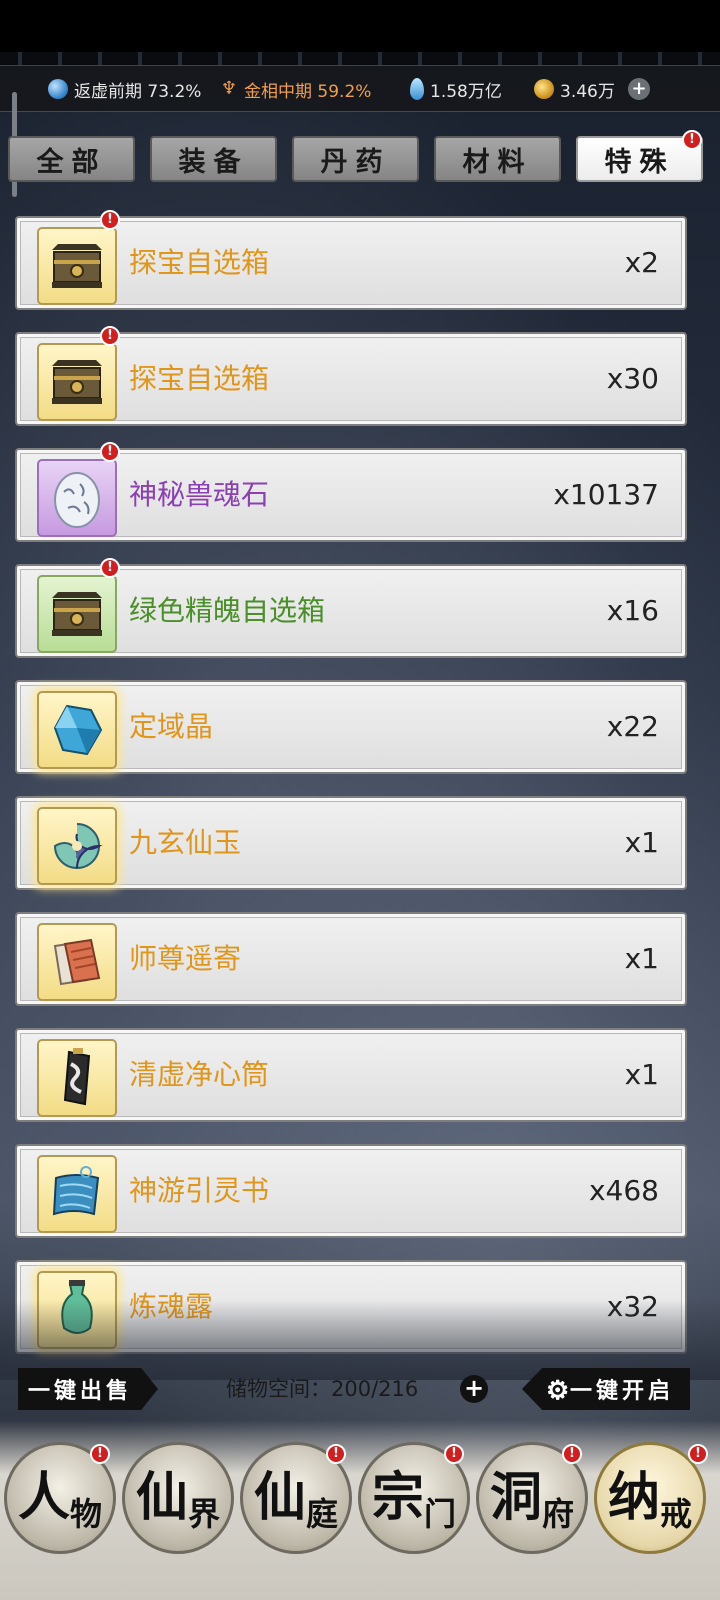 The image size is (720, 1600). What do you see at coordinates (185, 958) in the screenshot?
I see `item-name: 师尊遥寄` at bounding box center [185, 958].